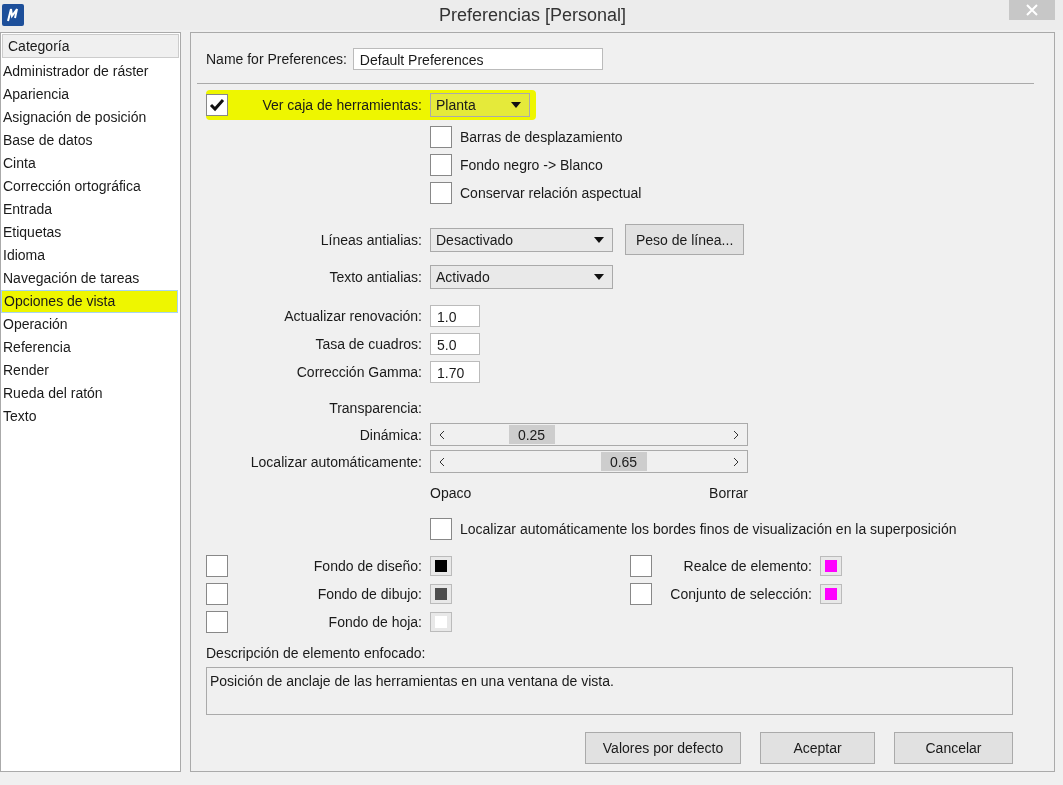  Describe the element at coordinates (89, 117) in the screenshot. I see `category-item: Asignación de posición` at that location.